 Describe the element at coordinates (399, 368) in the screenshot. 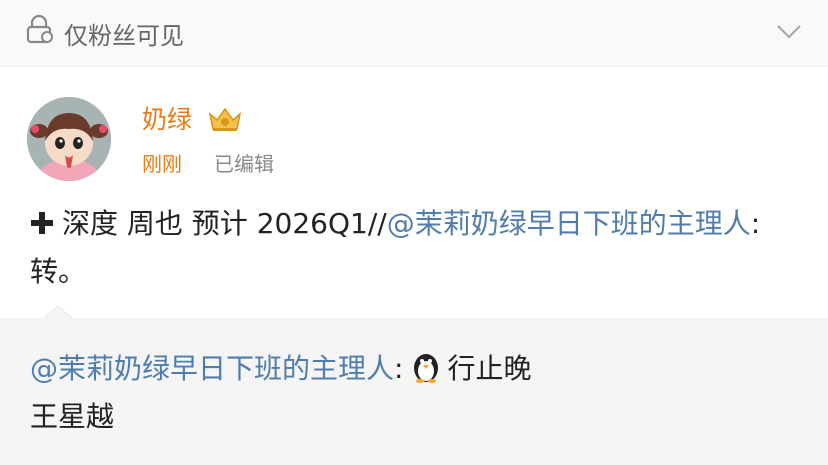

I see `repost-colon: :` at that location.